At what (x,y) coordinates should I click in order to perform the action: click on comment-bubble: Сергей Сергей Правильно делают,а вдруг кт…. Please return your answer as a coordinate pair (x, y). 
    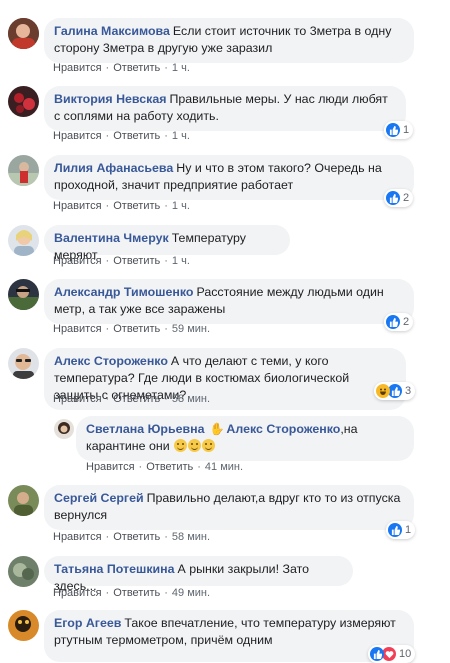
    Looking at the image, I should click on (229, 507).